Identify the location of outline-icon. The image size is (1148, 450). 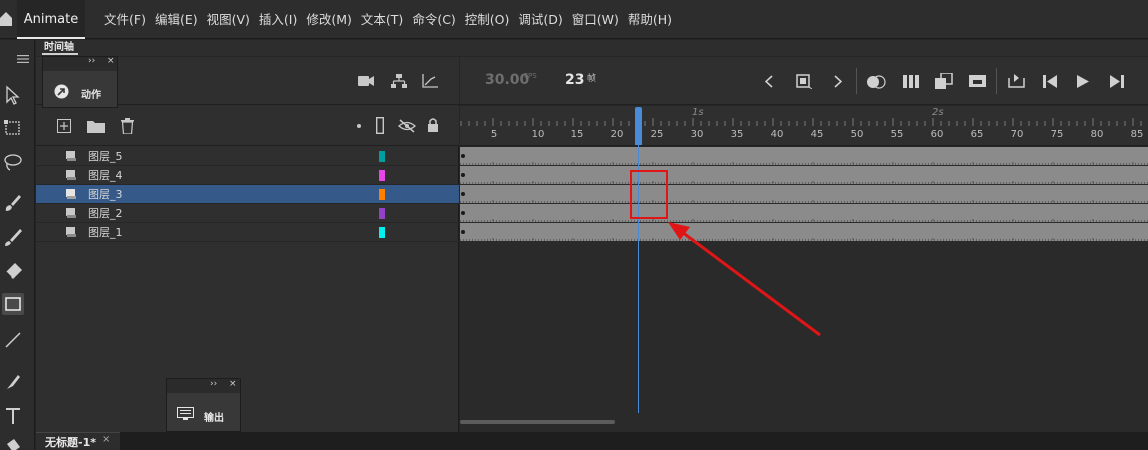
(380, 125).